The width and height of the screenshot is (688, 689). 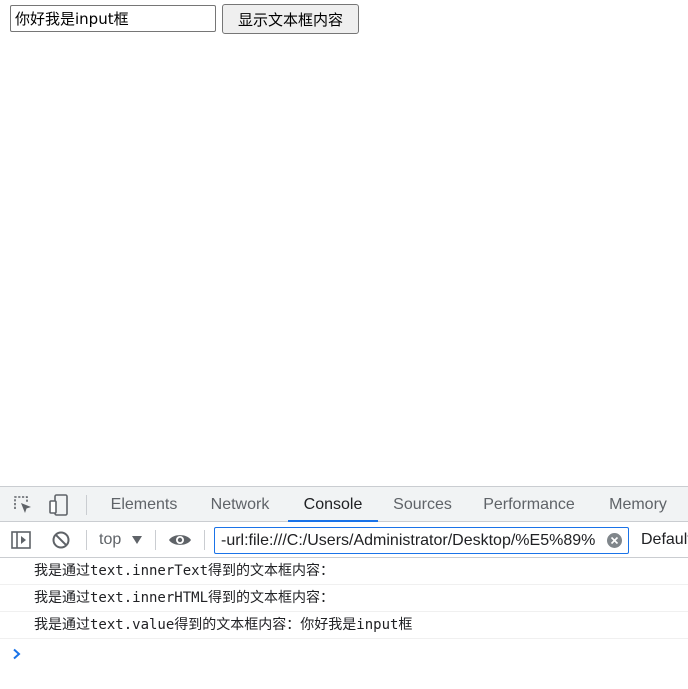 What do you see at coordinates (664, 540) in the screenshot?
I see `log-levels-select: Default` at bounding box center [664, 540].